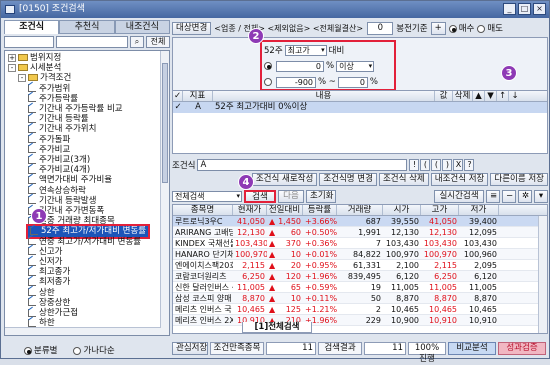 Image resolution: width=550 pixels, height=365 pixels. What do you see at coordinates (207, 196) in the screenshot?
I see `search-scope-select: 전체검색` at bounding box center [207, 196].